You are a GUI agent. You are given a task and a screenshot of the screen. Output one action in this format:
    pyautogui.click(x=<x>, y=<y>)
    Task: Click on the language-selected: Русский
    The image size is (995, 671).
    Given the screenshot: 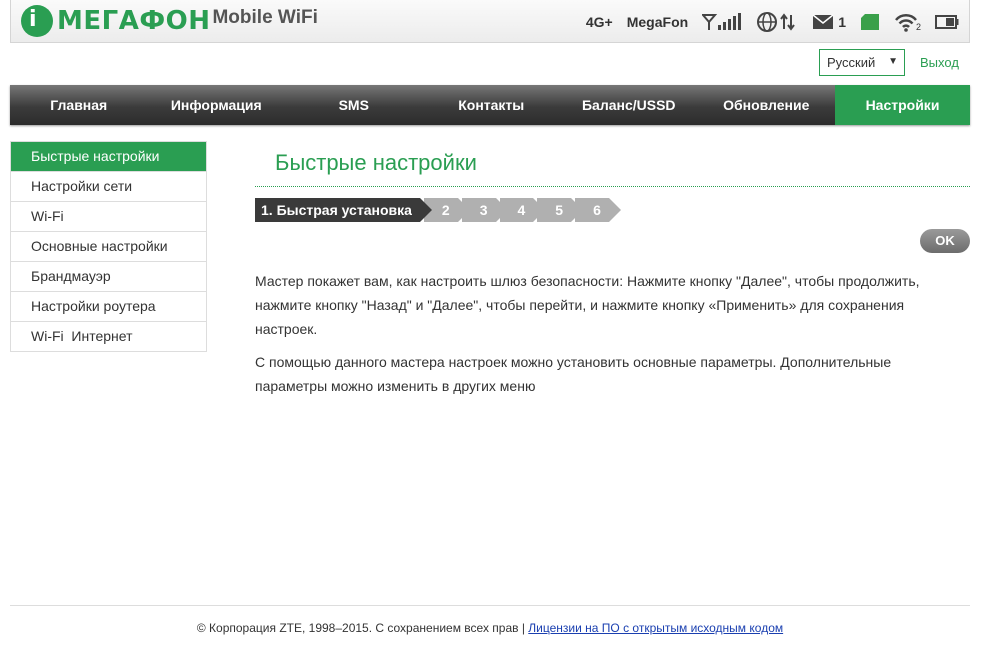 What is the action you would take?
    pyautogui.click(x=851, y=62)
    